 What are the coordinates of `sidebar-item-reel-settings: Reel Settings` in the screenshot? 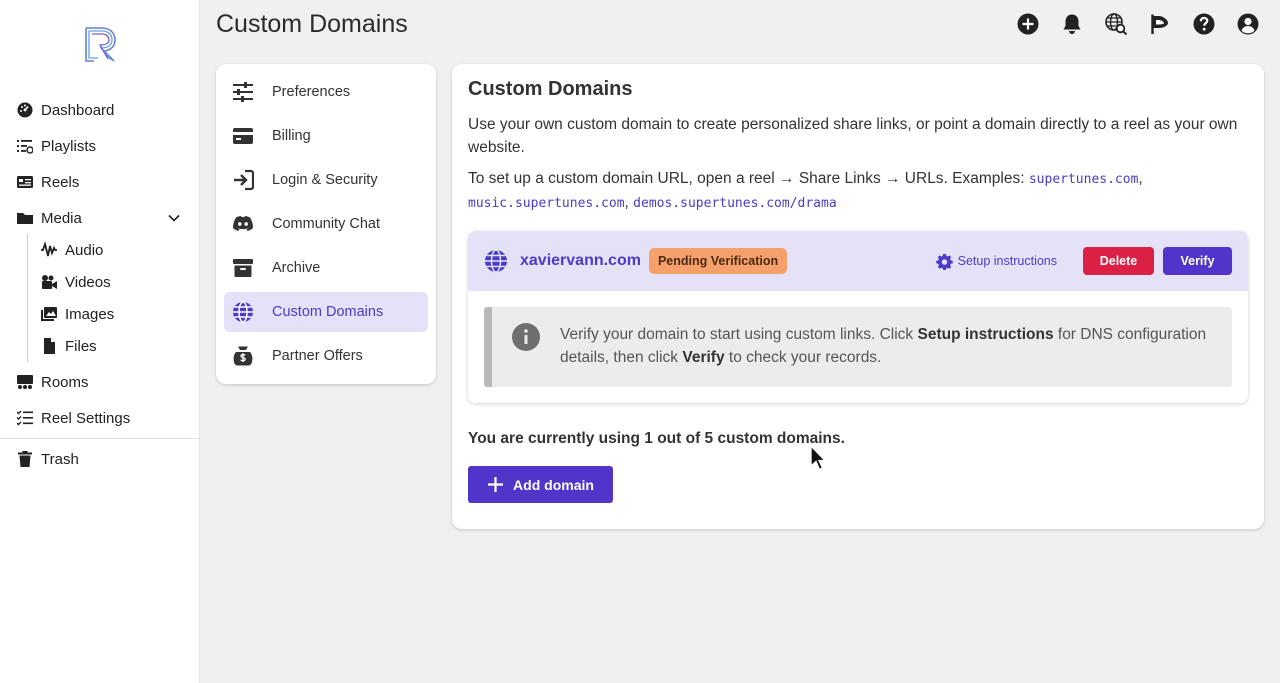 It's located at (99, 418).